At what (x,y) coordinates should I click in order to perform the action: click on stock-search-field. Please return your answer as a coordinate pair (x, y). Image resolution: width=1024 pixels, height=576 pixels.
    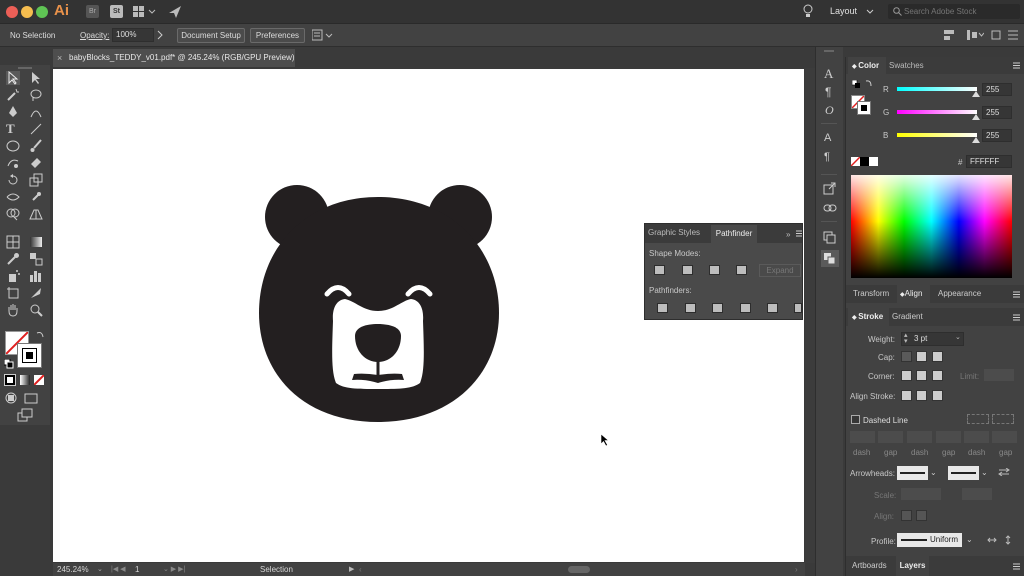
    Looking at the image, I should click on (954, 11).